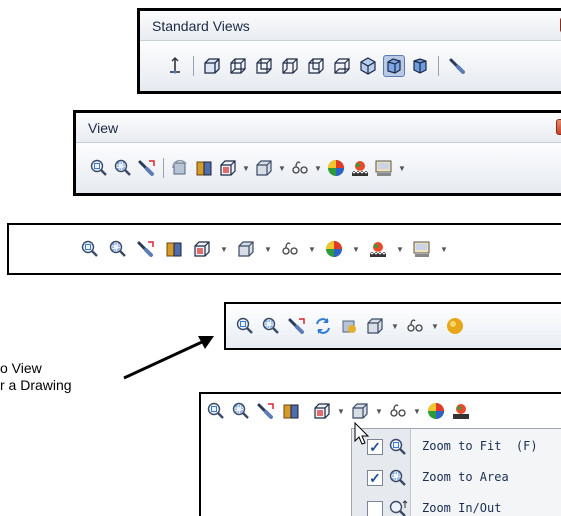  I want to click on view-toolbar: View ▼ ▼ ▼ ▼, so click(317, 153).